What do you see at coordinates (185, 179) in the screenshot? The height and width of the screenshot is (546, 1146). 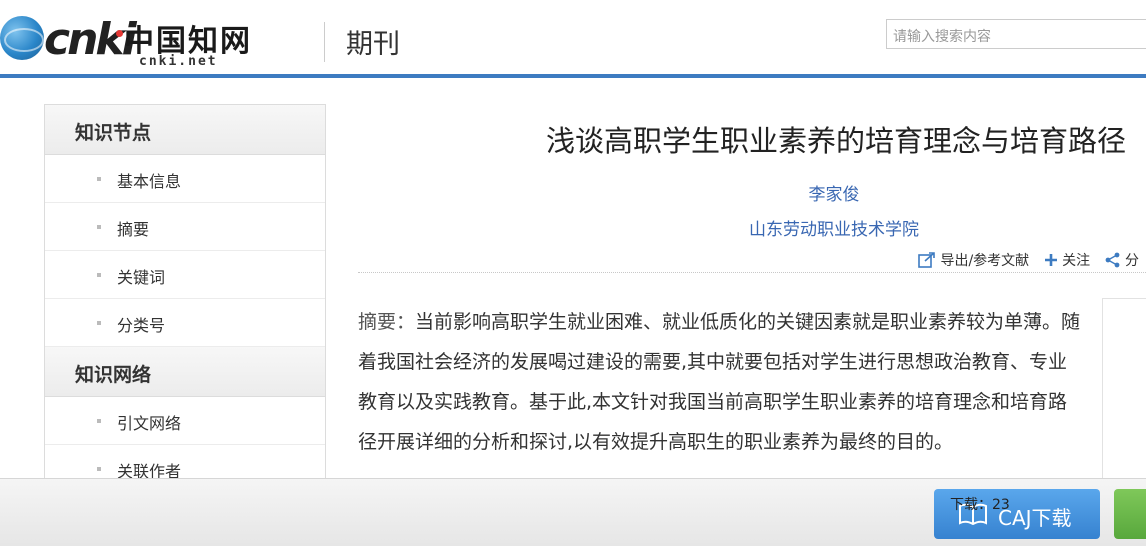 I see `sidebar-item-basic-info: 基本信息` at bounding box center [185, 179].